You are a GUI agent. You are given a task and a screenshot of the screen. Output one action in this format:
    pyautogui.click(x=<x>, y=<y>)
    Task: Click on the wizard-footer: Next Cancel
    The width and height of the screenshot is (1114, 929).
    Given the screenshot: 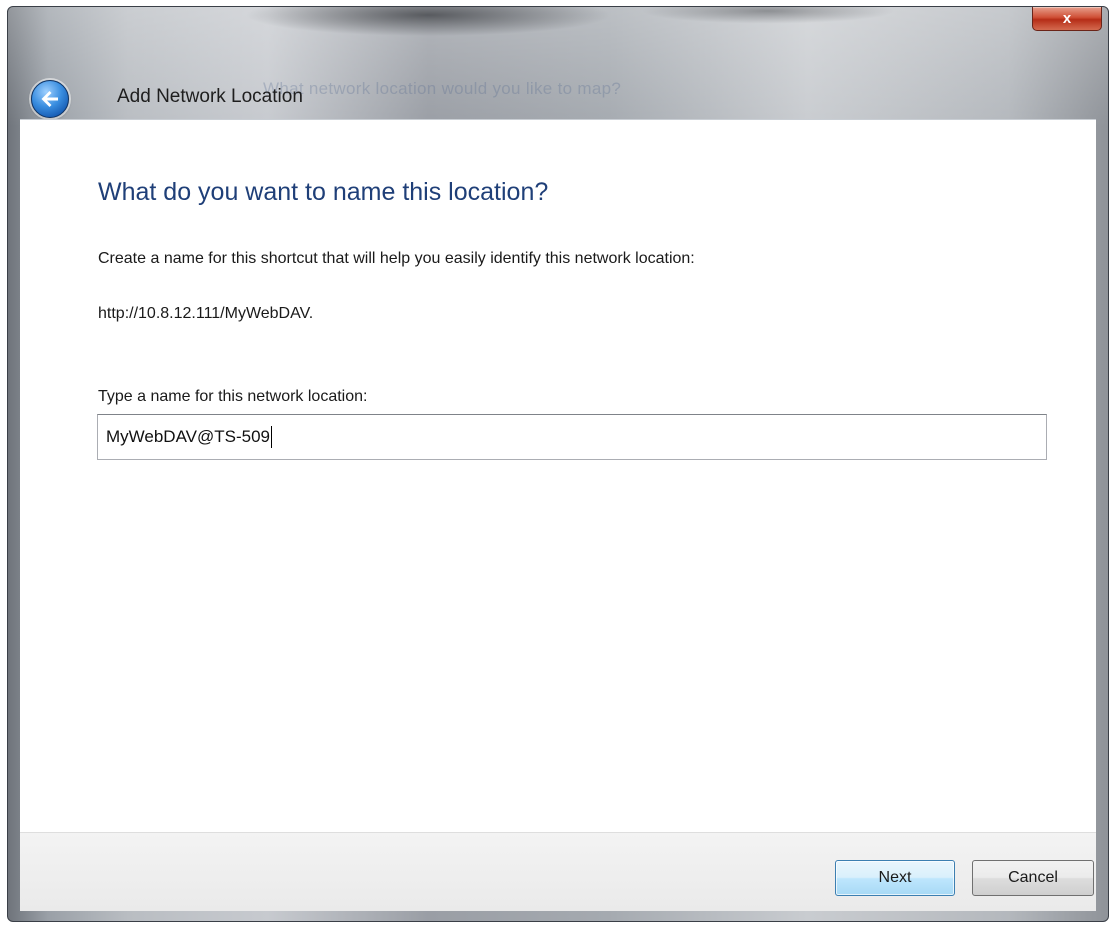 What is the action you would take?
    pyautogui.click(x=558, y=871)
    